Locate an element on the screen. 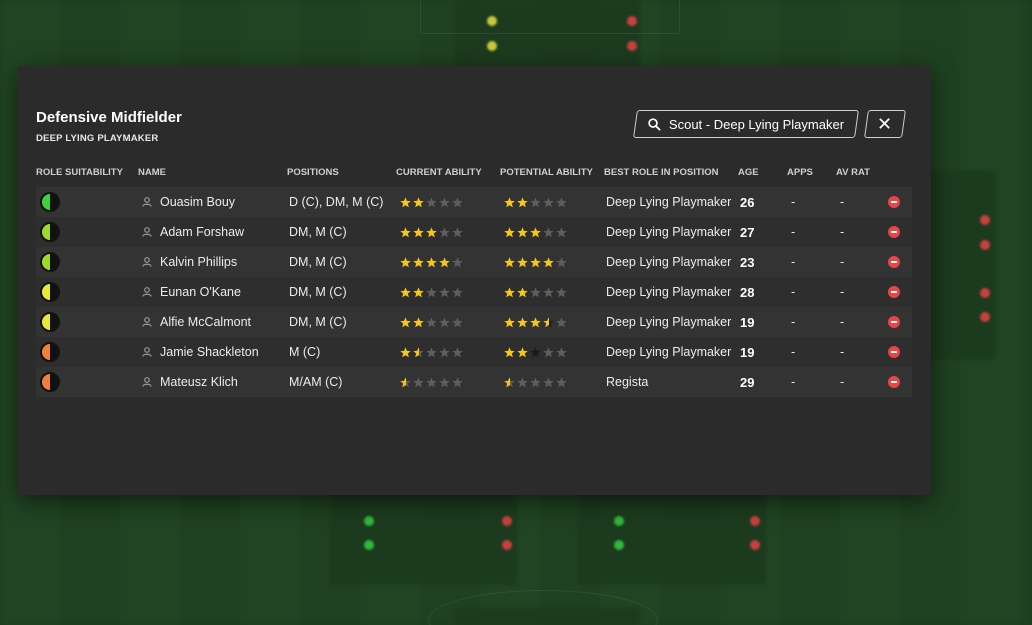  player-name: Ouasim Bouy is located at coordinates (197, 202).